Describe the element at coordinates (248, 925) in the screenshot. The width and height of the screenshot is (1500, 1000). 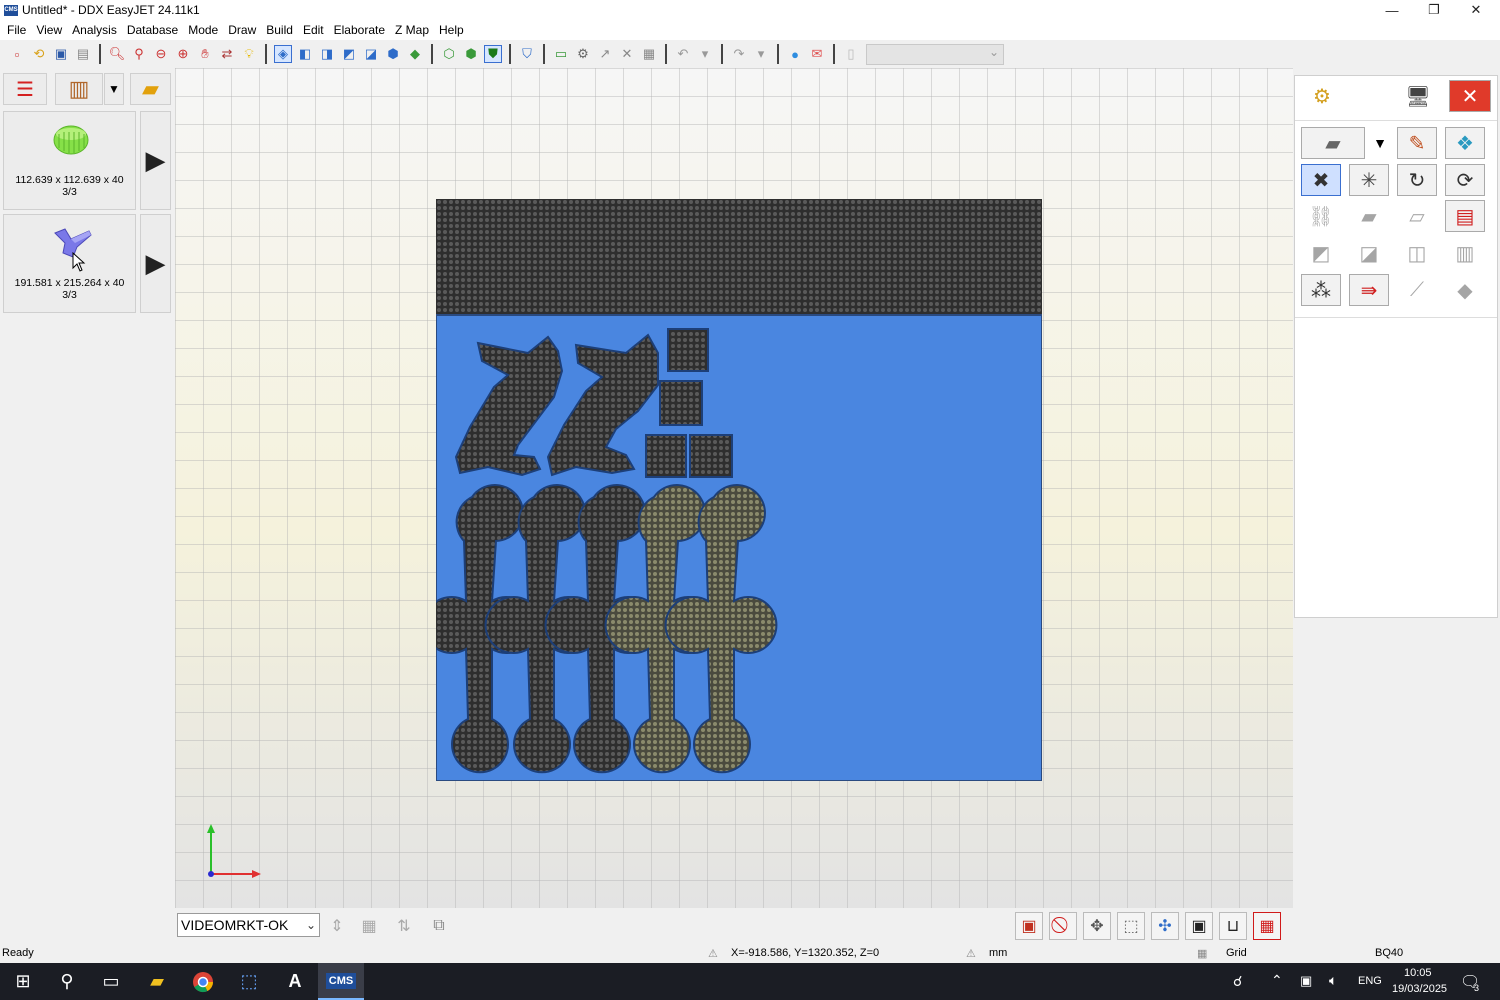
I see `layer-select: VIDEOMRKT-OK ⌄` at that location.